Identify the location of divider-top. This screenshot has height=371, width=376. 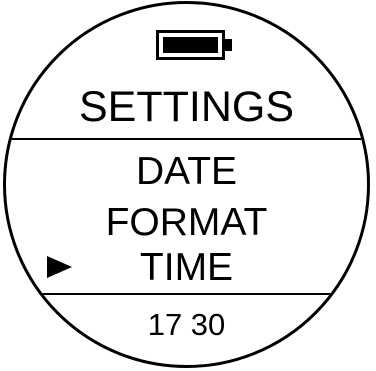
(186, 139).